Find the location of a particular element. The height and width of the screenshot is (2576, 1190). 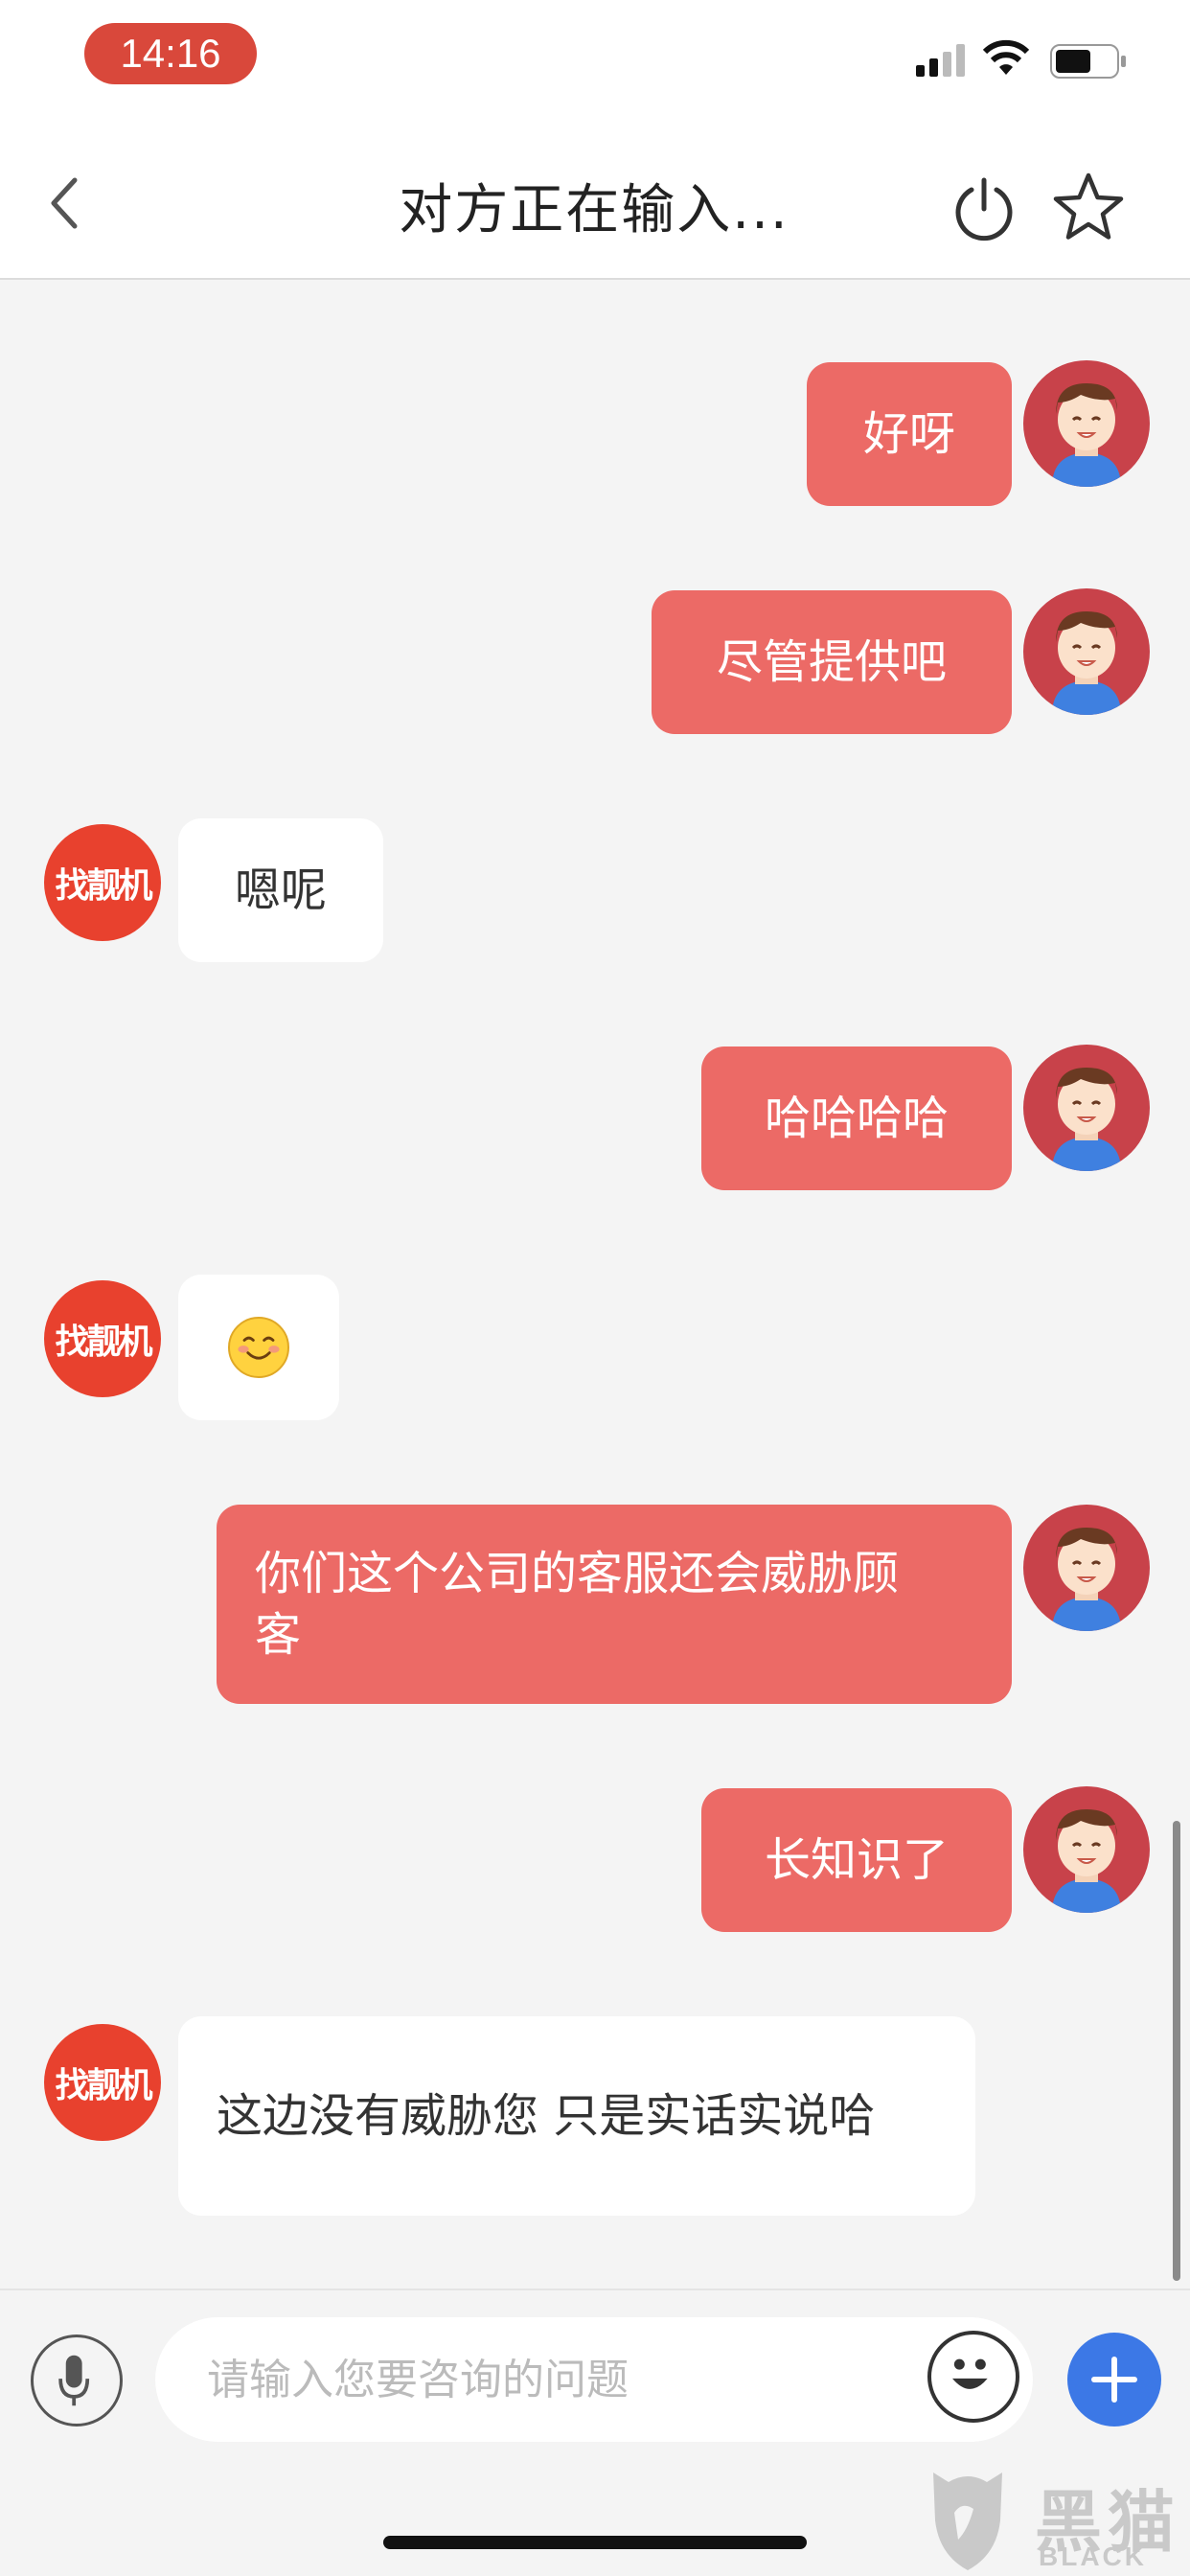

message-text: 这边没有威胁您 只是实话实说哈 is located at coordinates (546, 2116).